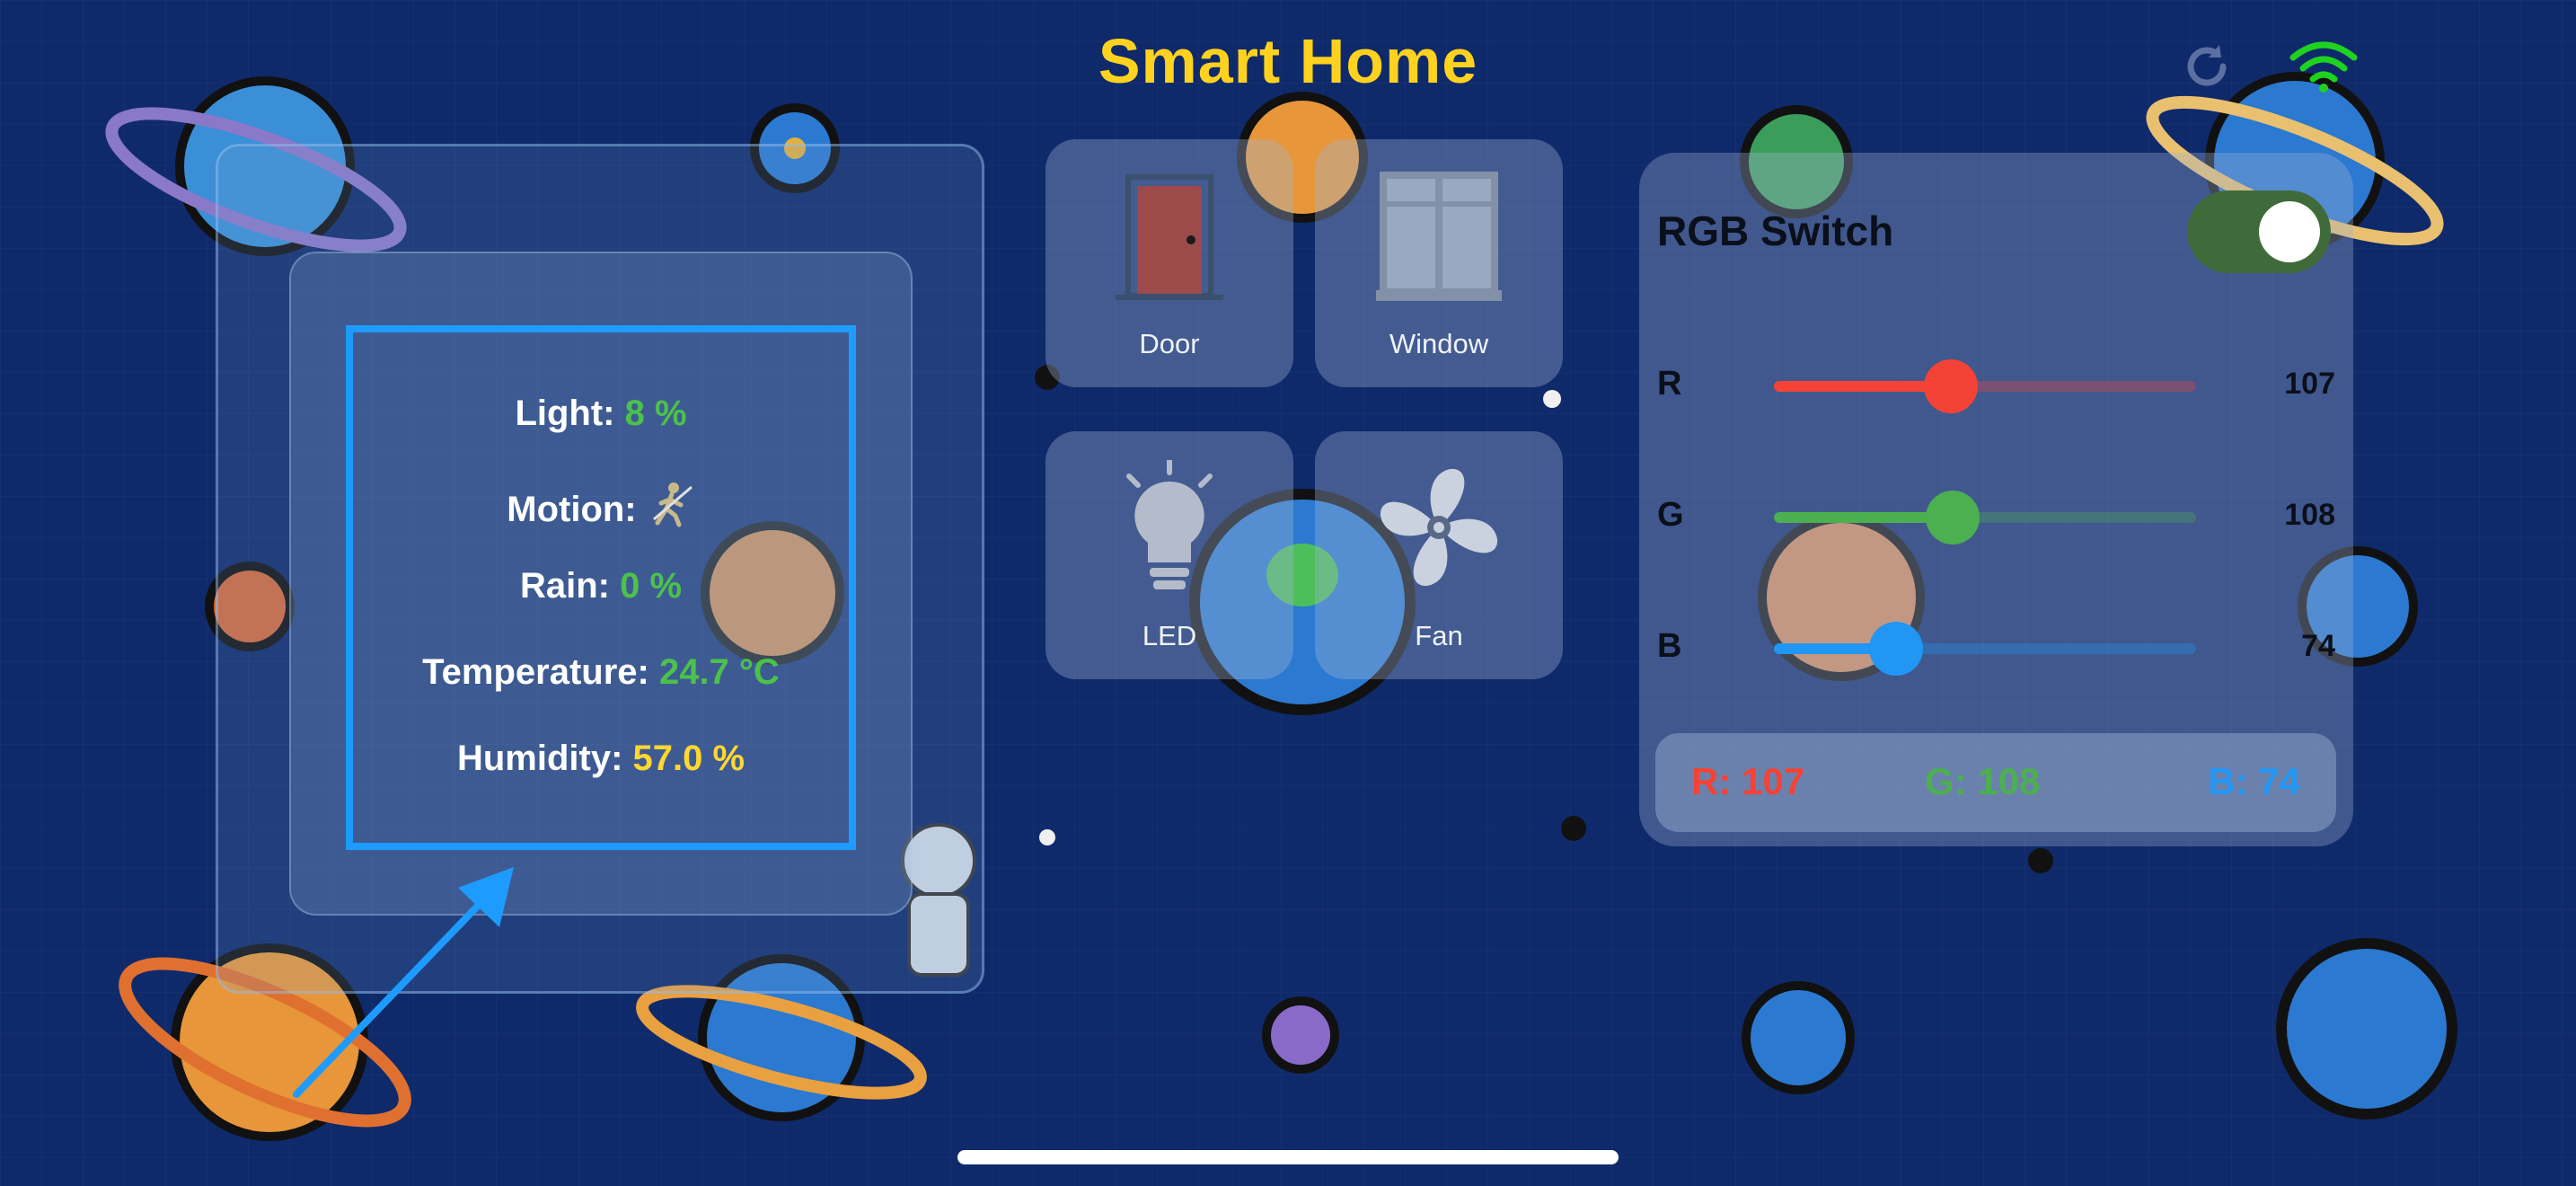  I want to click on humidity-reading: Humidity: 57.0 %, so click(601, 759).